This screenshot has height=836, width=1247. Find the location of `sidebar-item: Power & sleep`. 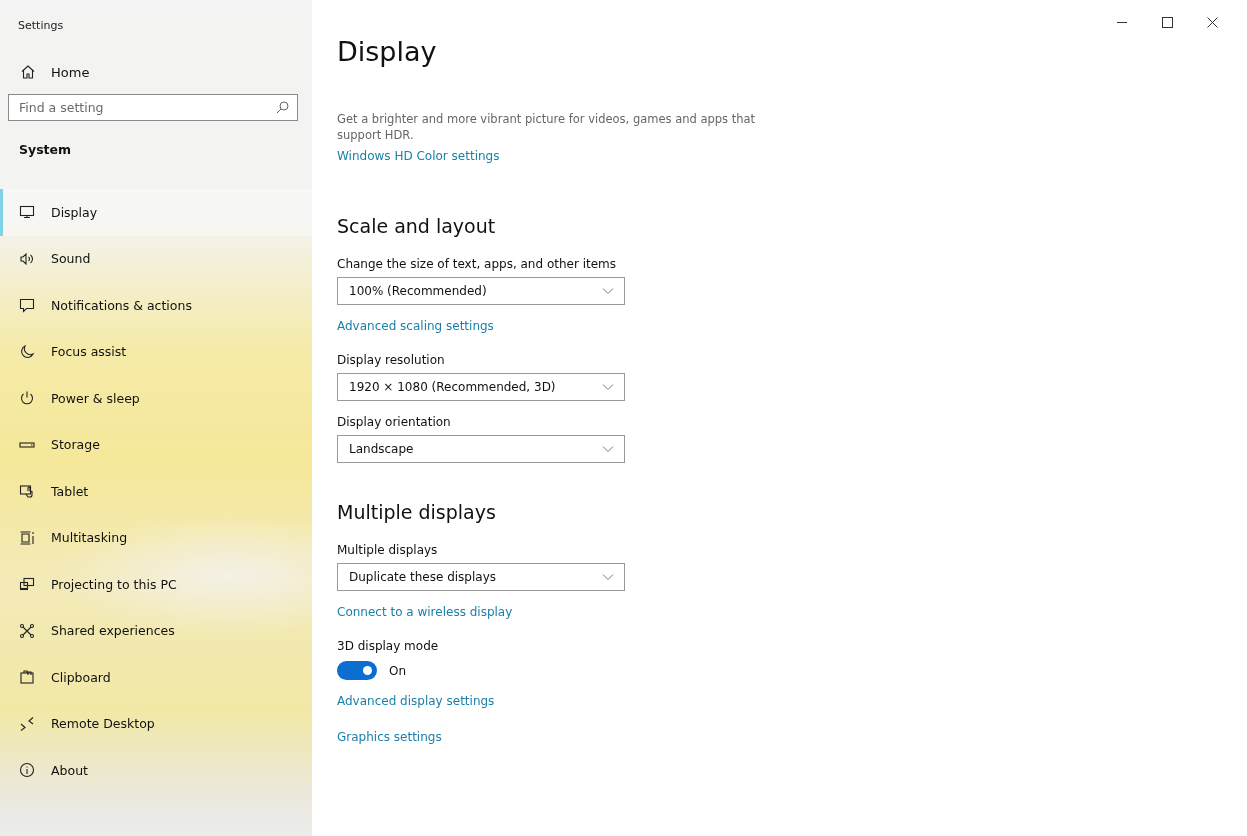

sidebar-item: Power & sleep is located at coordinates (156, 398).